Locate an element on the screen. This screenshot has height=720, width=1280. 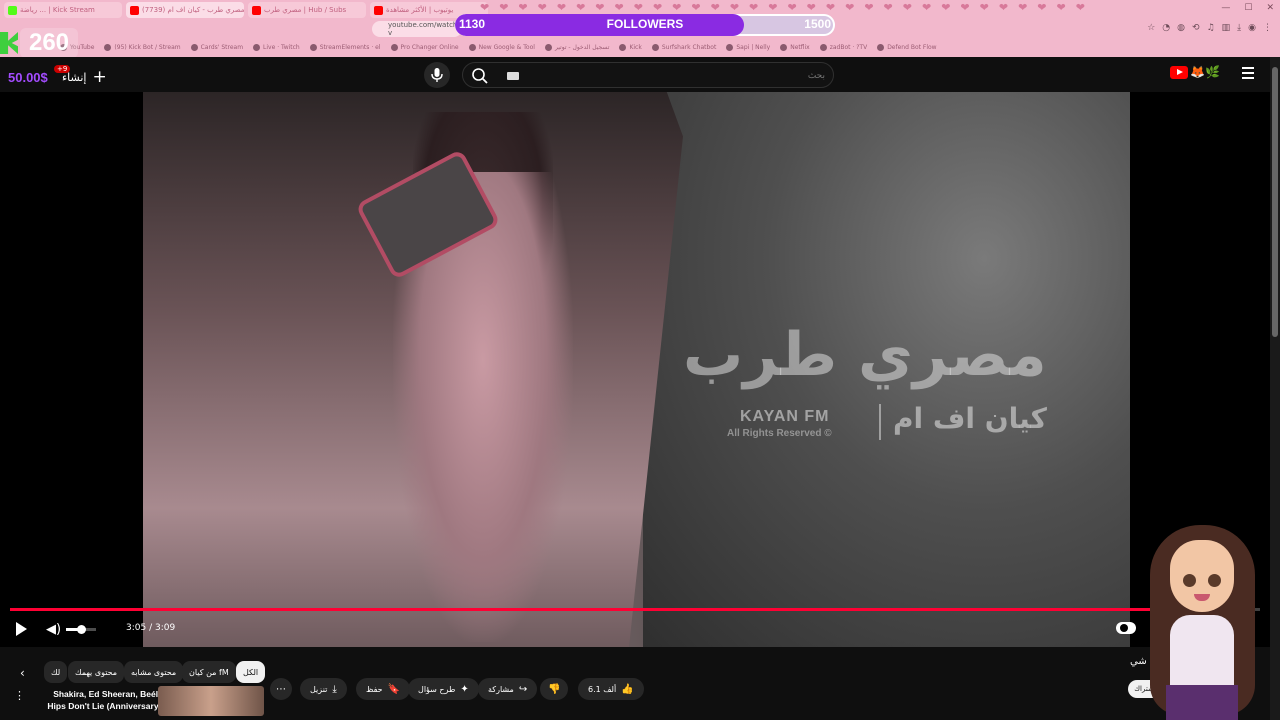
watermark-title: مصري طرب is located at coordinates (865, 355).